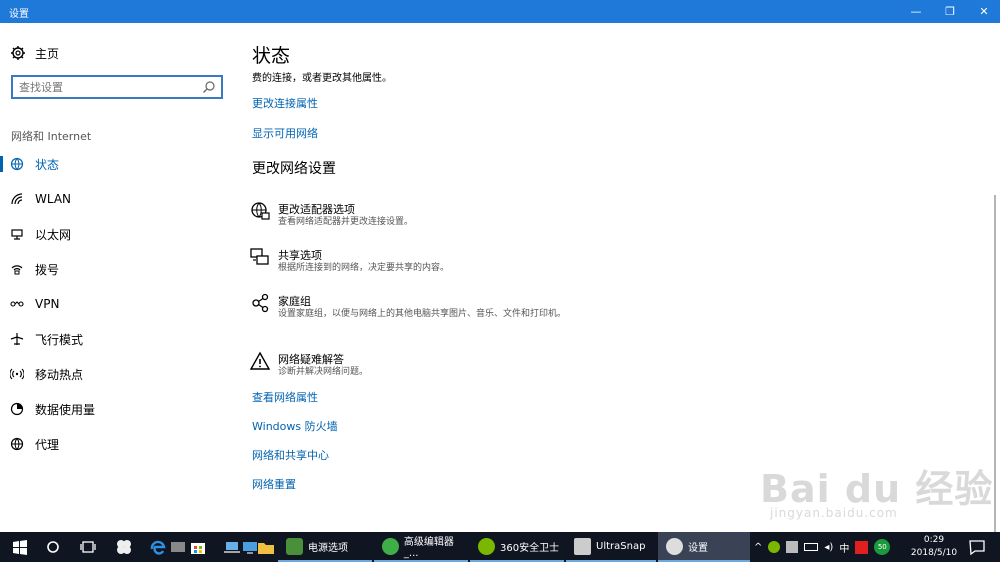 The image size is (1000, 562). Describe the element at coordinates (934, 553) in the screenshot. I see `clock-date: 2018/5/10` at that location.